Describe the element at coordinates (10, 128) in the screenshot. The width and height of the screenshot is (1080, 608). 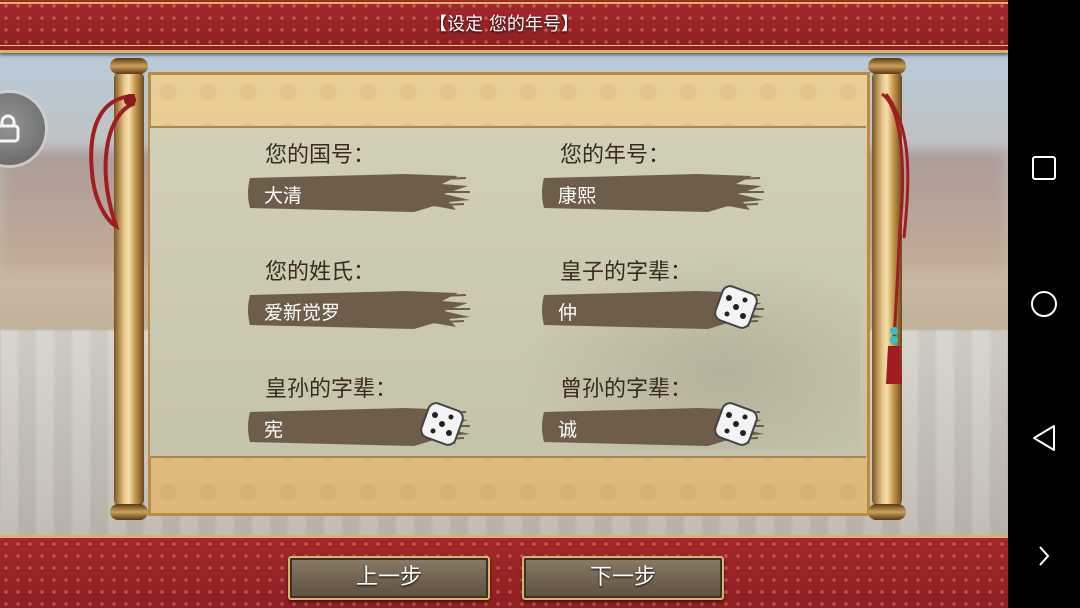
I see `lock-icon` at that location.